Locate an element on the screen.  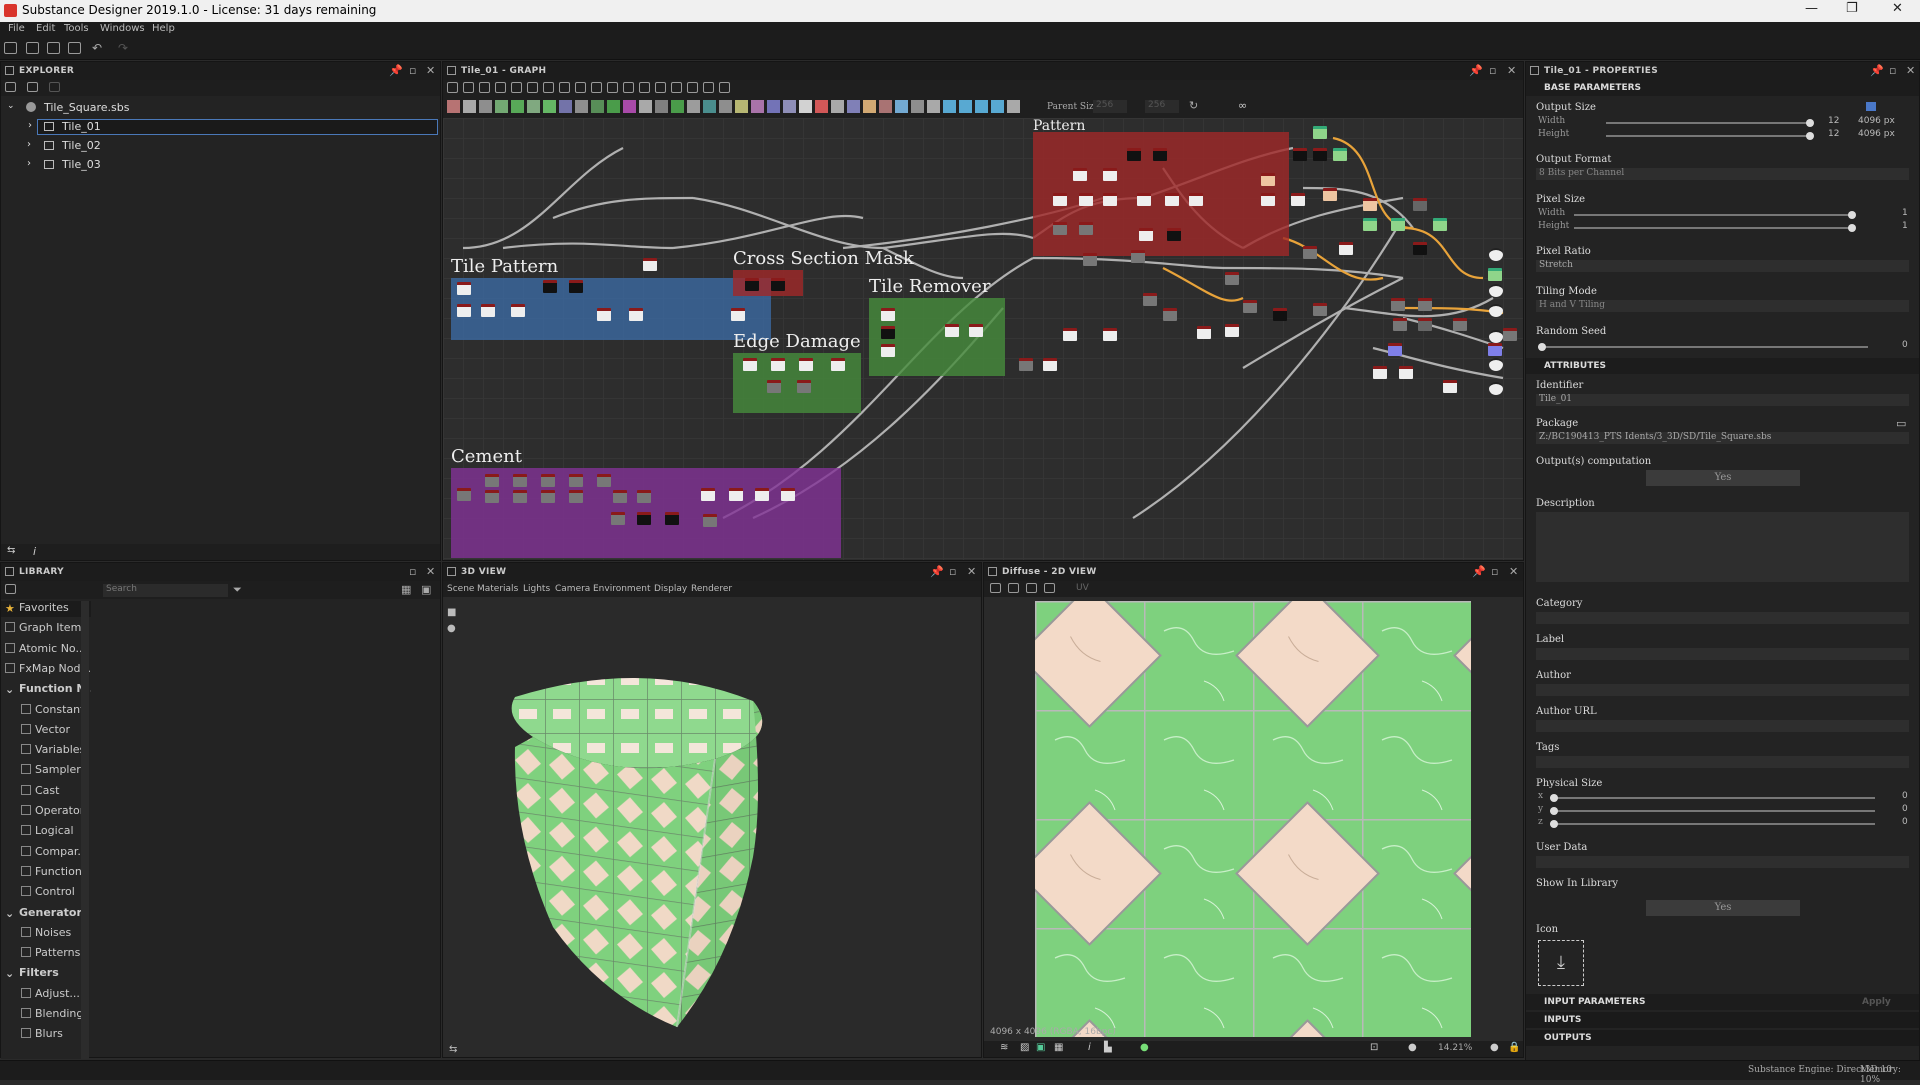
library-item: Blurs is located at coordinates (46, 1035).